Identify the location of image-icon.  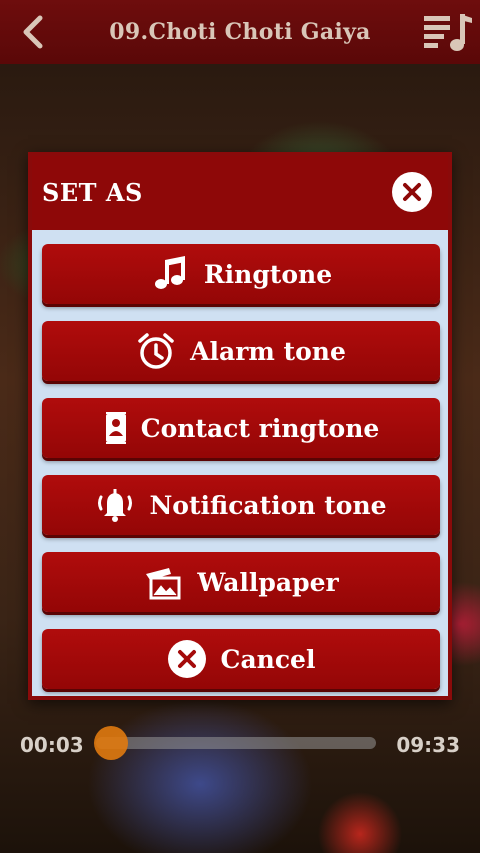
(163, 584).